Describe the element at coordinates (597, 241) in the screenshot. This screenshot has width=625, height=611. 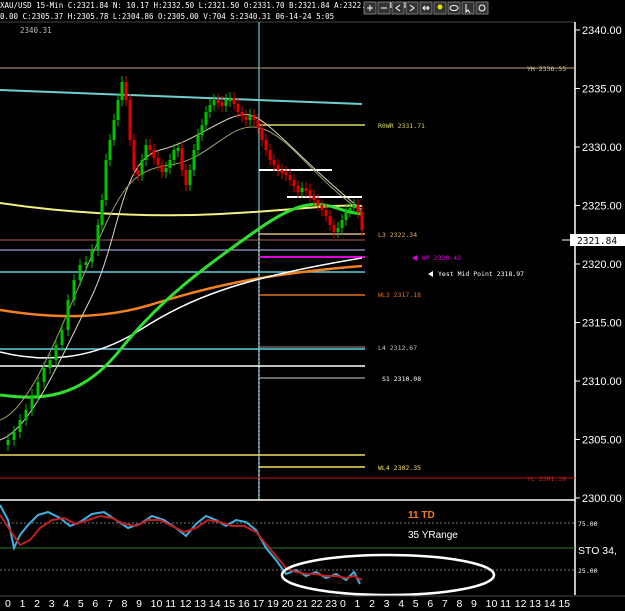
I see `current-price-label: 2321.84` at that location.